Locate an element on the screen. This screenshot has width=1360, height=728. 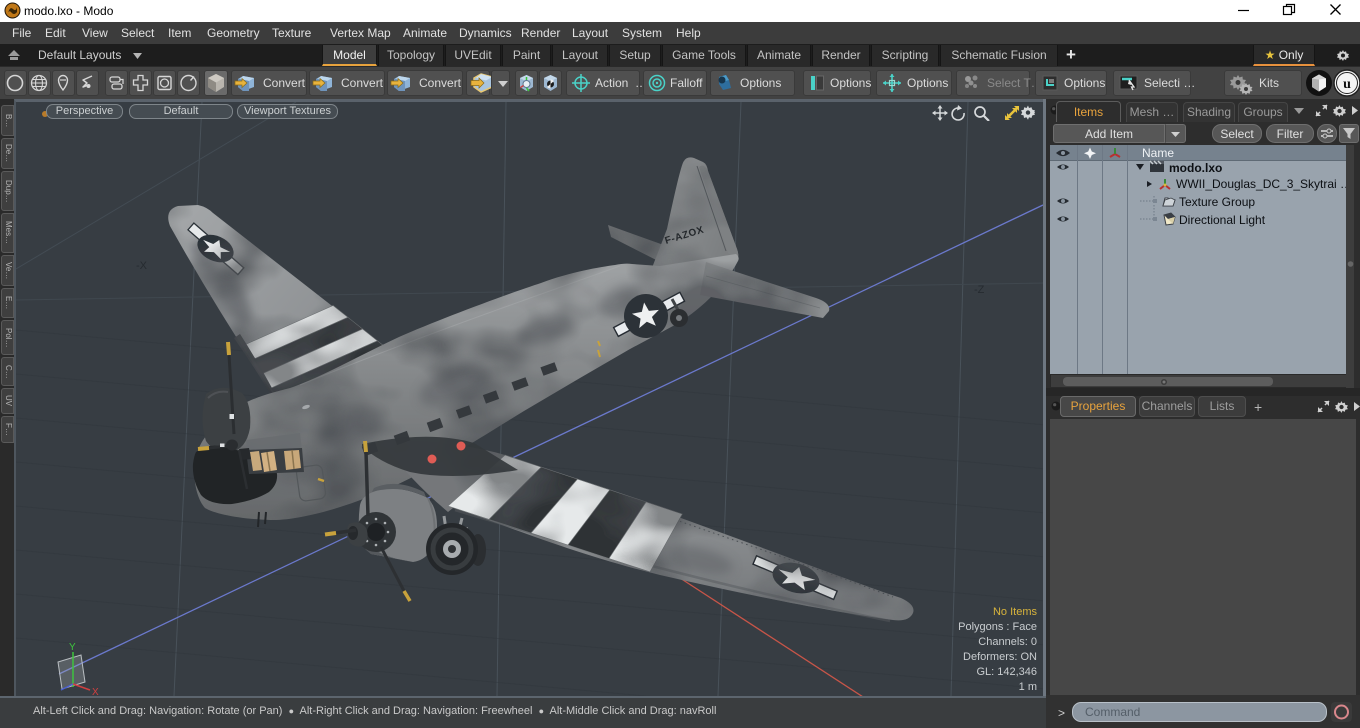
svg-text: u is located at coordinates (1347, 84).